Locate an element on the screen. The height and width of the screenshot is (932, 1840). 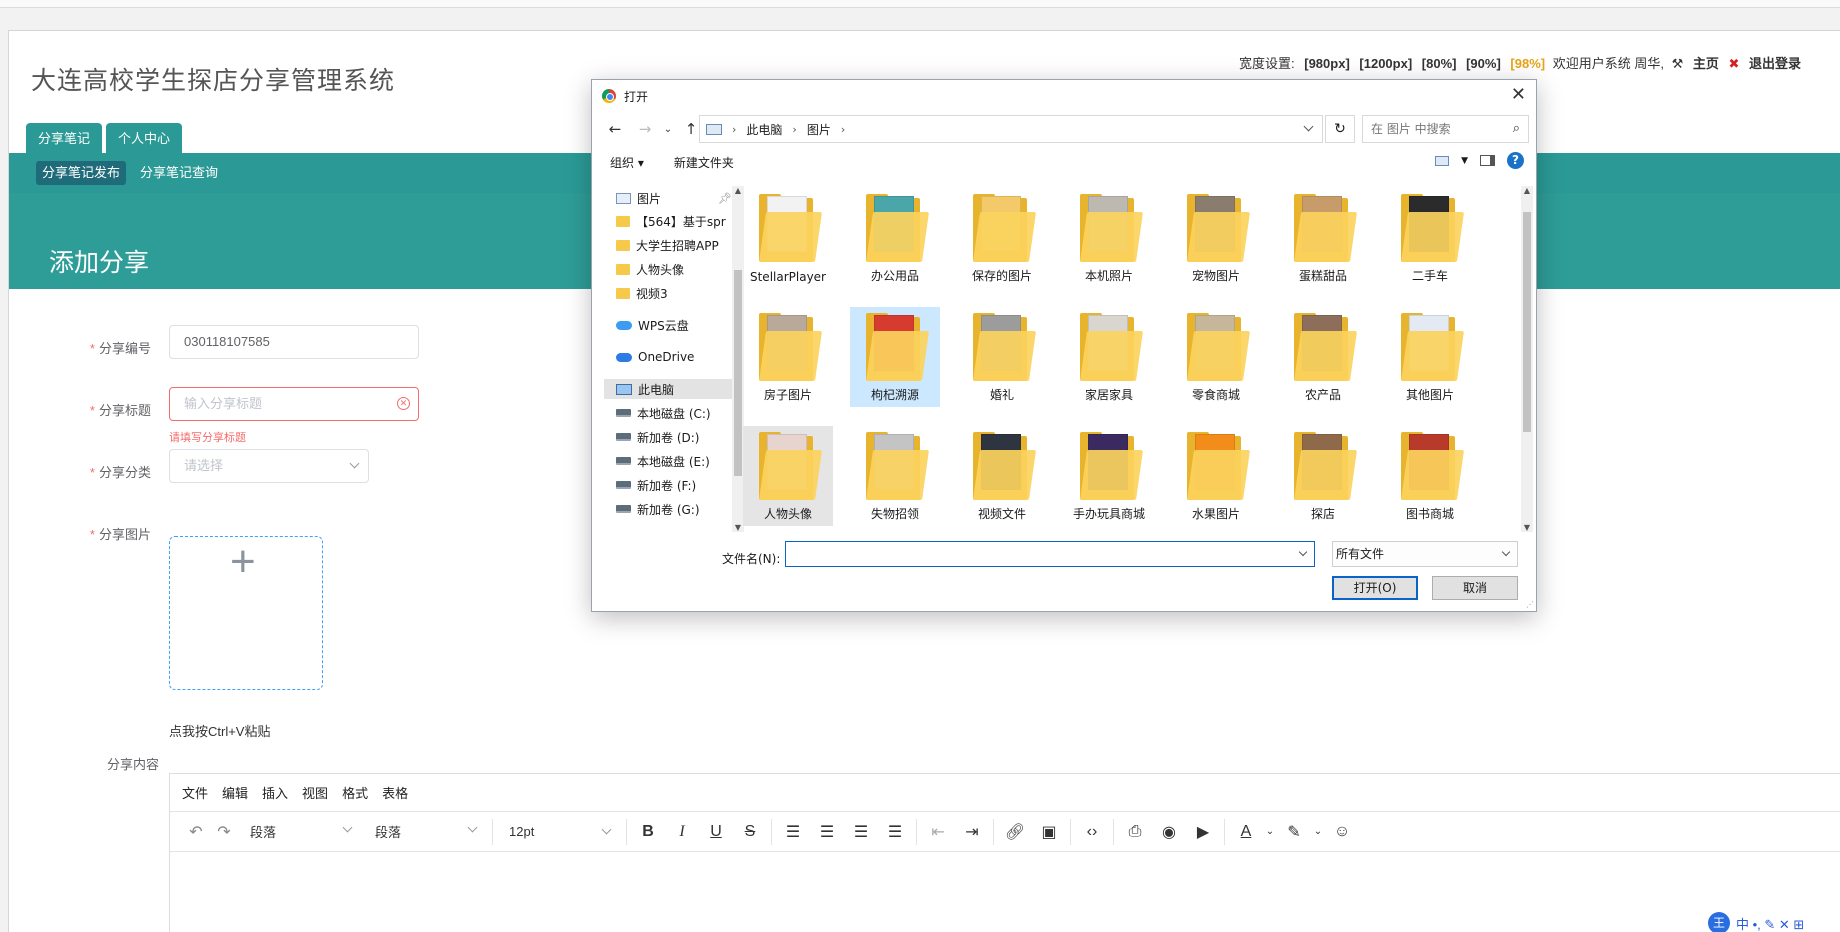
nav-item-folder-564: 【564】基于spr is located at coordinates (671, 221).